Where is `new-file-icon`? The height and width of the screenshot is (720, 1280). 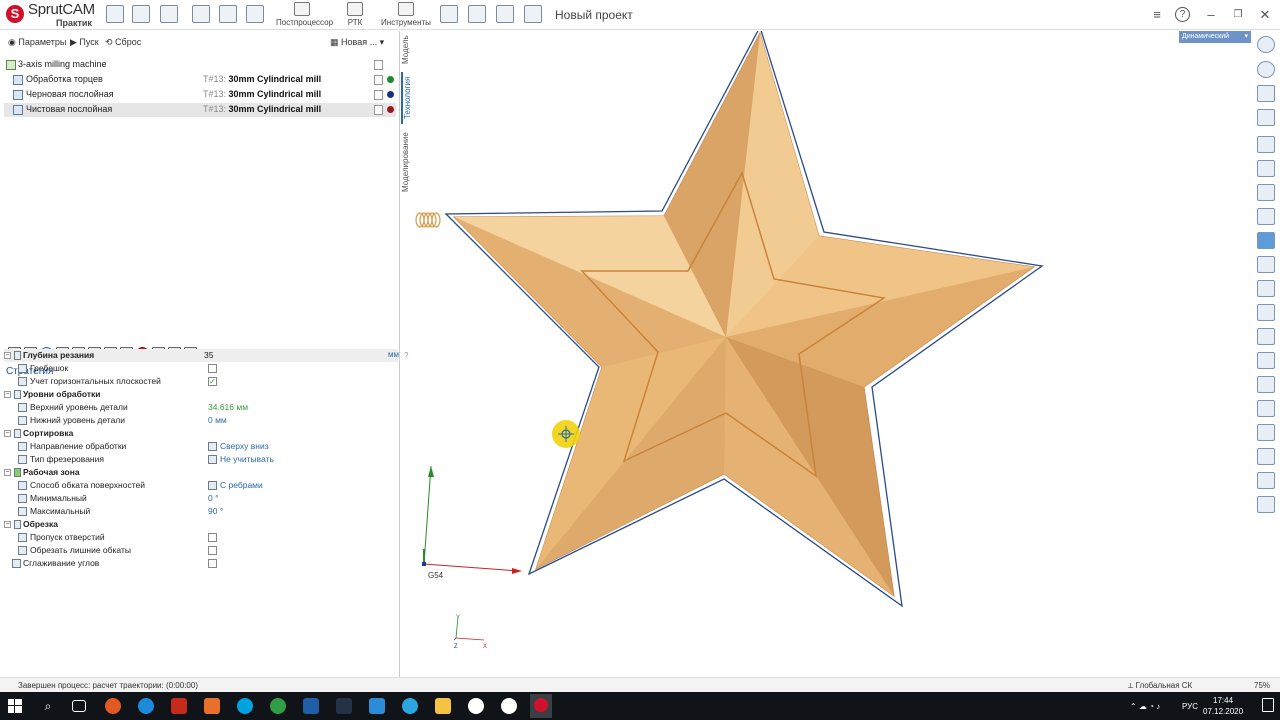 new-file-icon is located at coordinates (115, 14).